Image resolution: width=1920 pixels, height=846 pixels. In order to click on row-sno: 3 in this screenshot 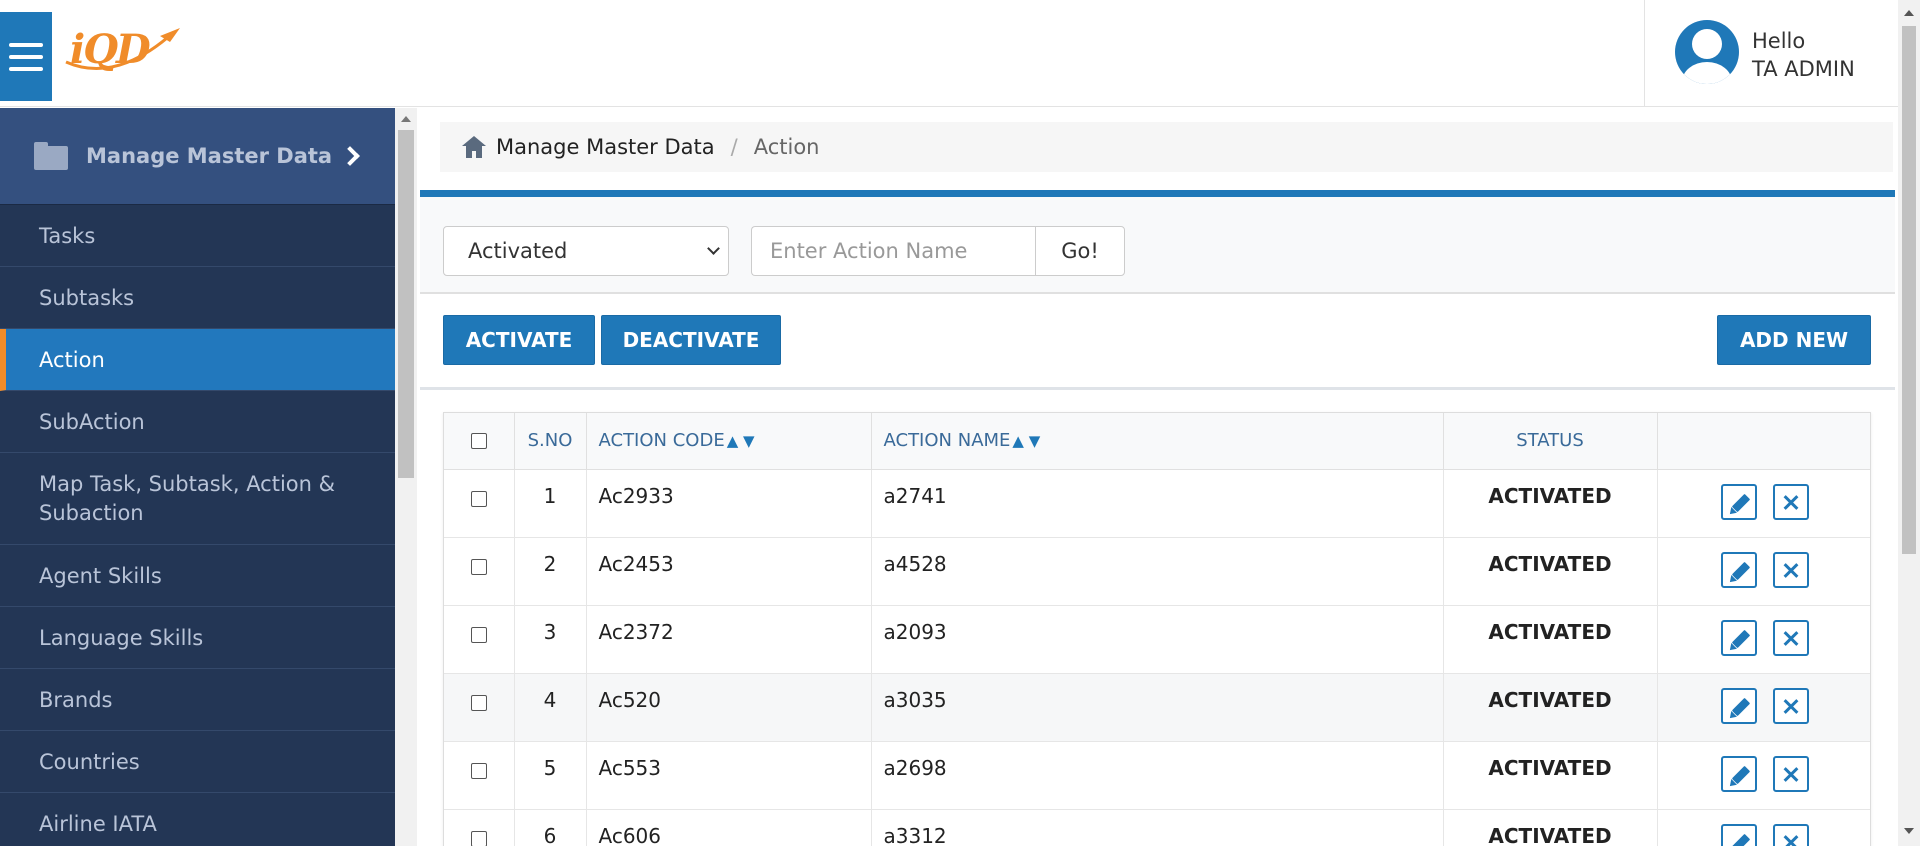, I will do `click(550, 639)`.